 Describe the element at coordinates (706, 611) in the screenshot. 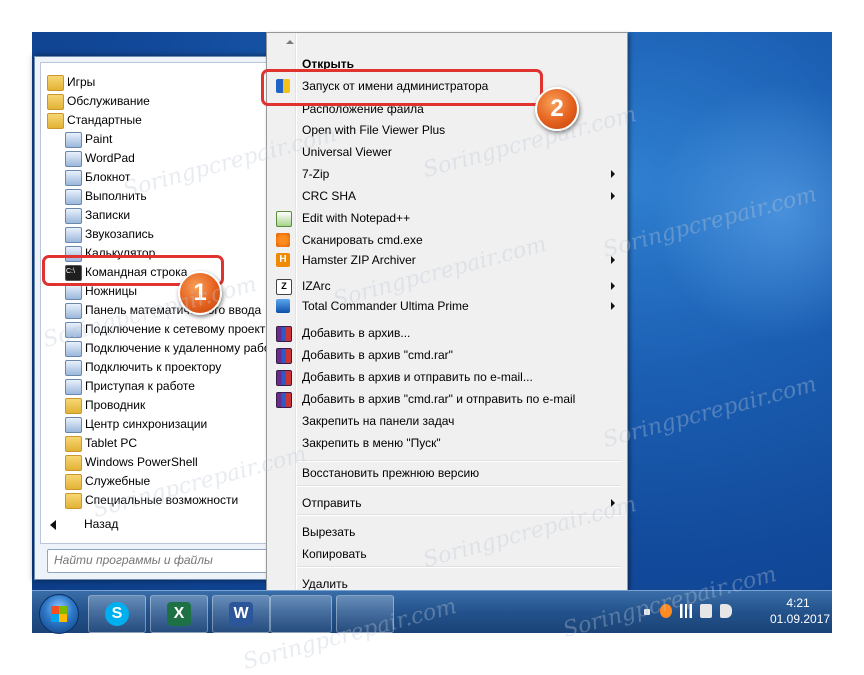

I see `flag-action-center-icon` at that location.